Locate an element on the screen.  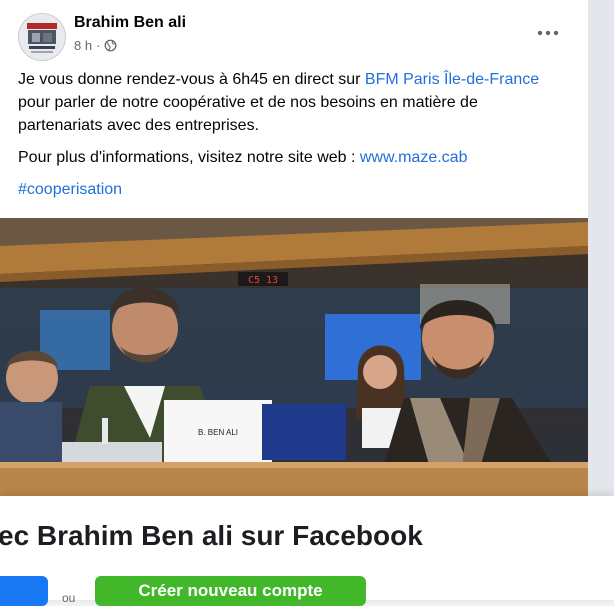
post-paragraph-3: #cooperisation is located at coordinates (292, 189).